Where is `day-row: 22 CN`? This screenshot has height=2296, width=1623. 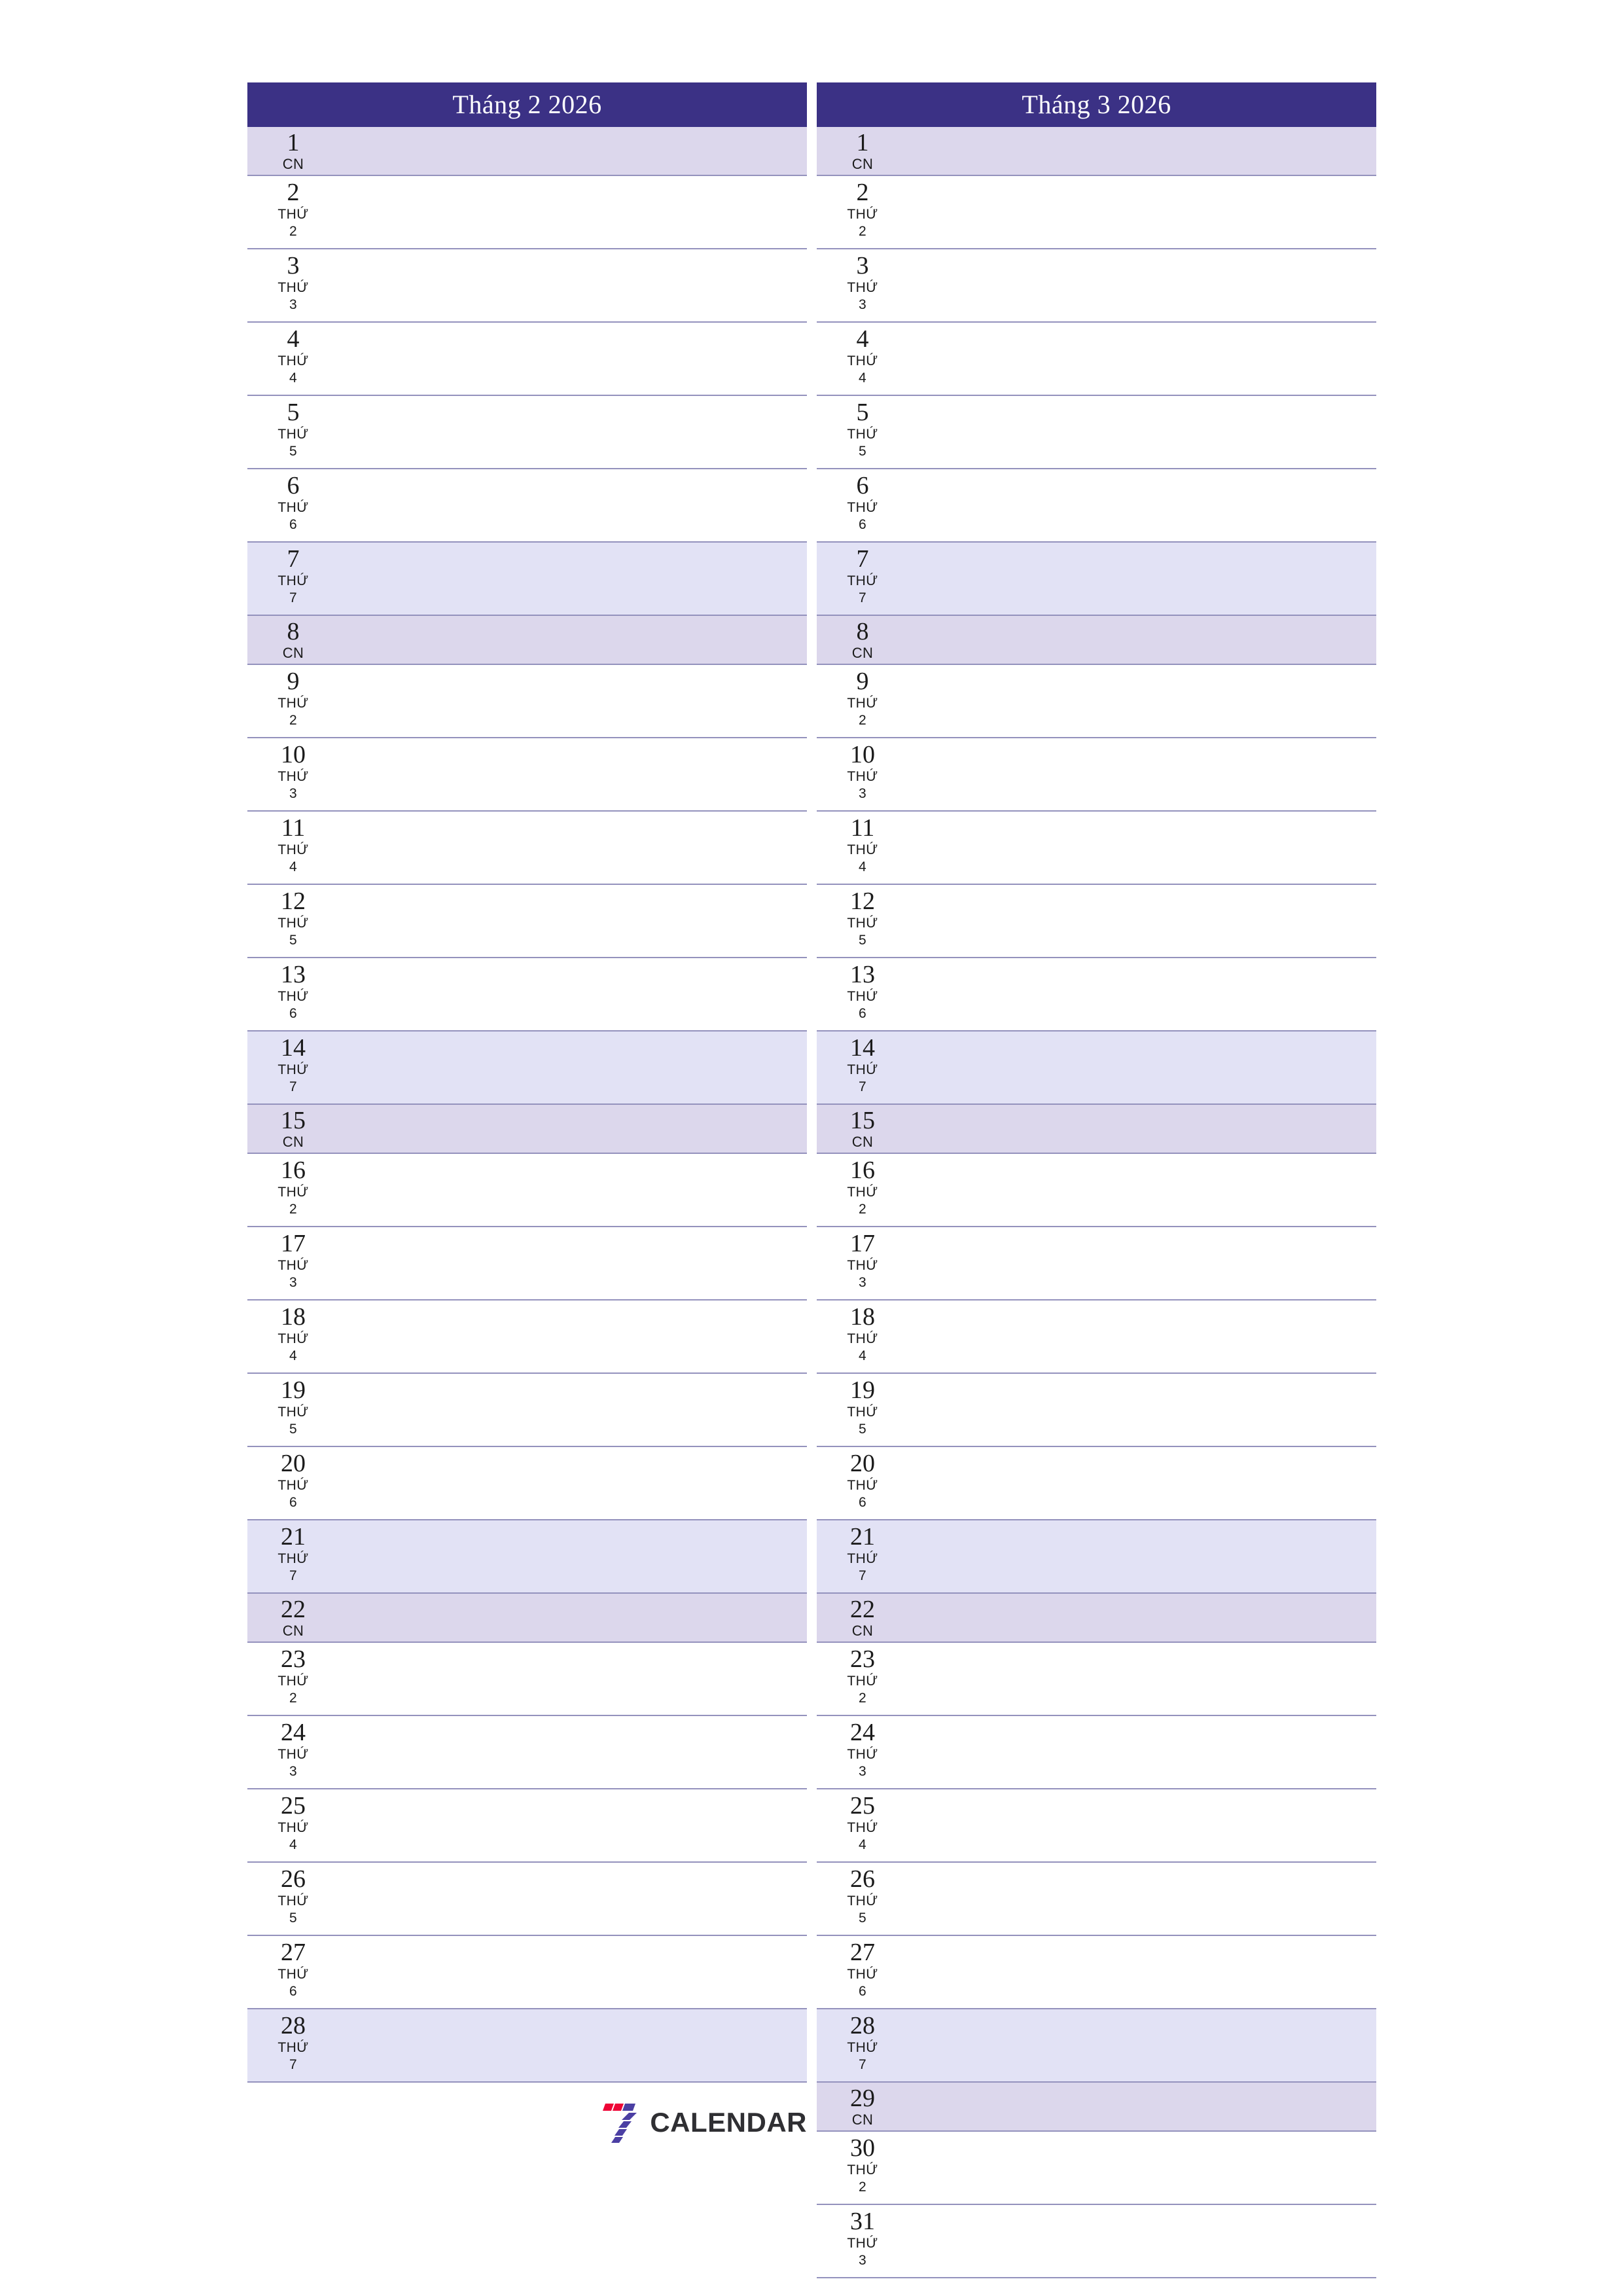
day-row: 22 CN is located at coordinates (1096, 1618).